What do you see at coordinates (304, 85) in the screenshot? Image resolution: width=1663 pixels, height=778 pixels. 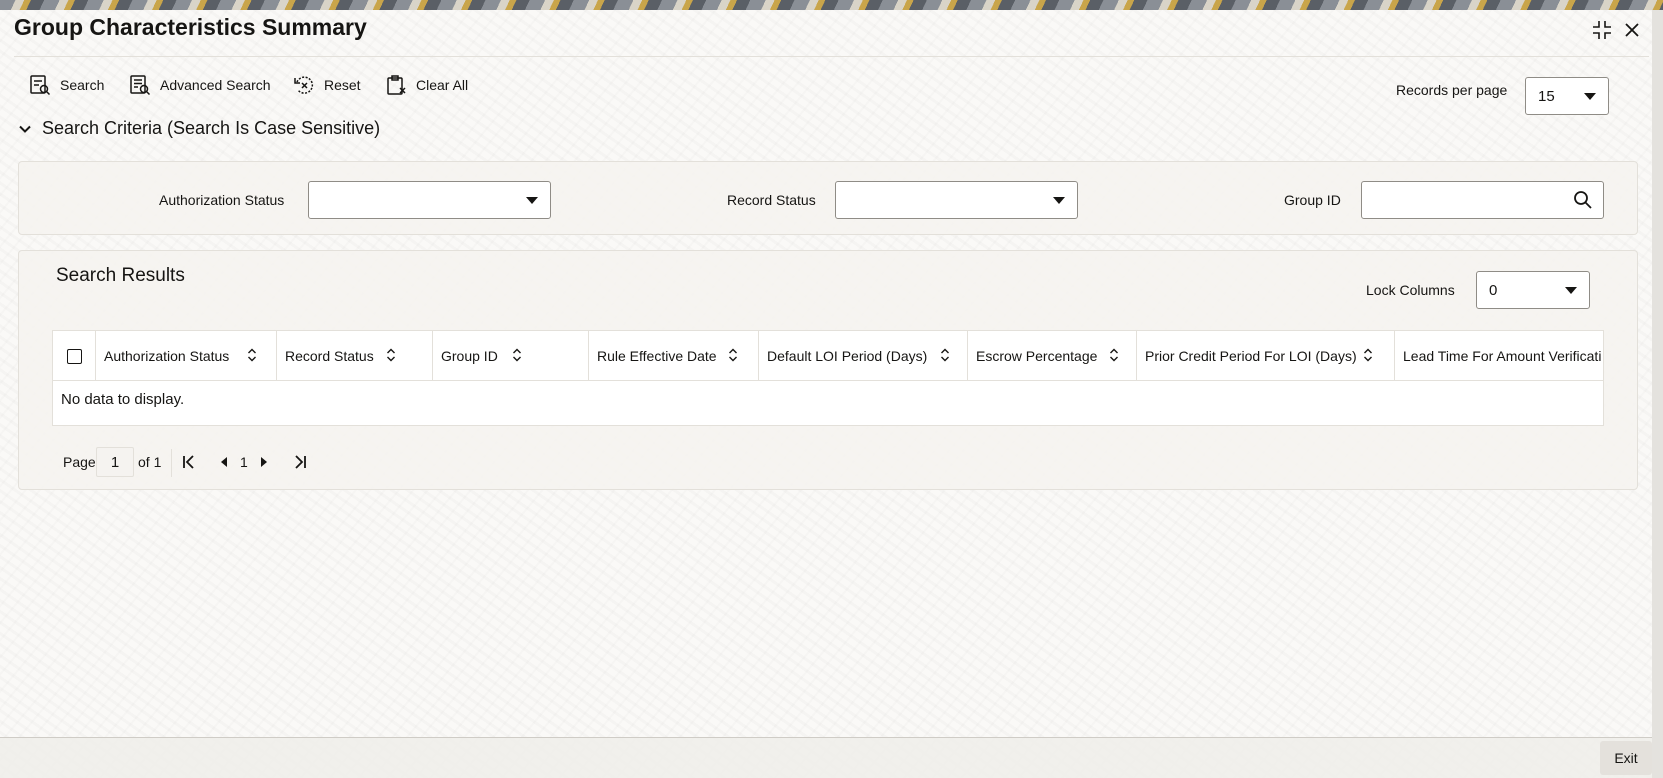 I see `reset-icon` at bounding box center [304, 85].